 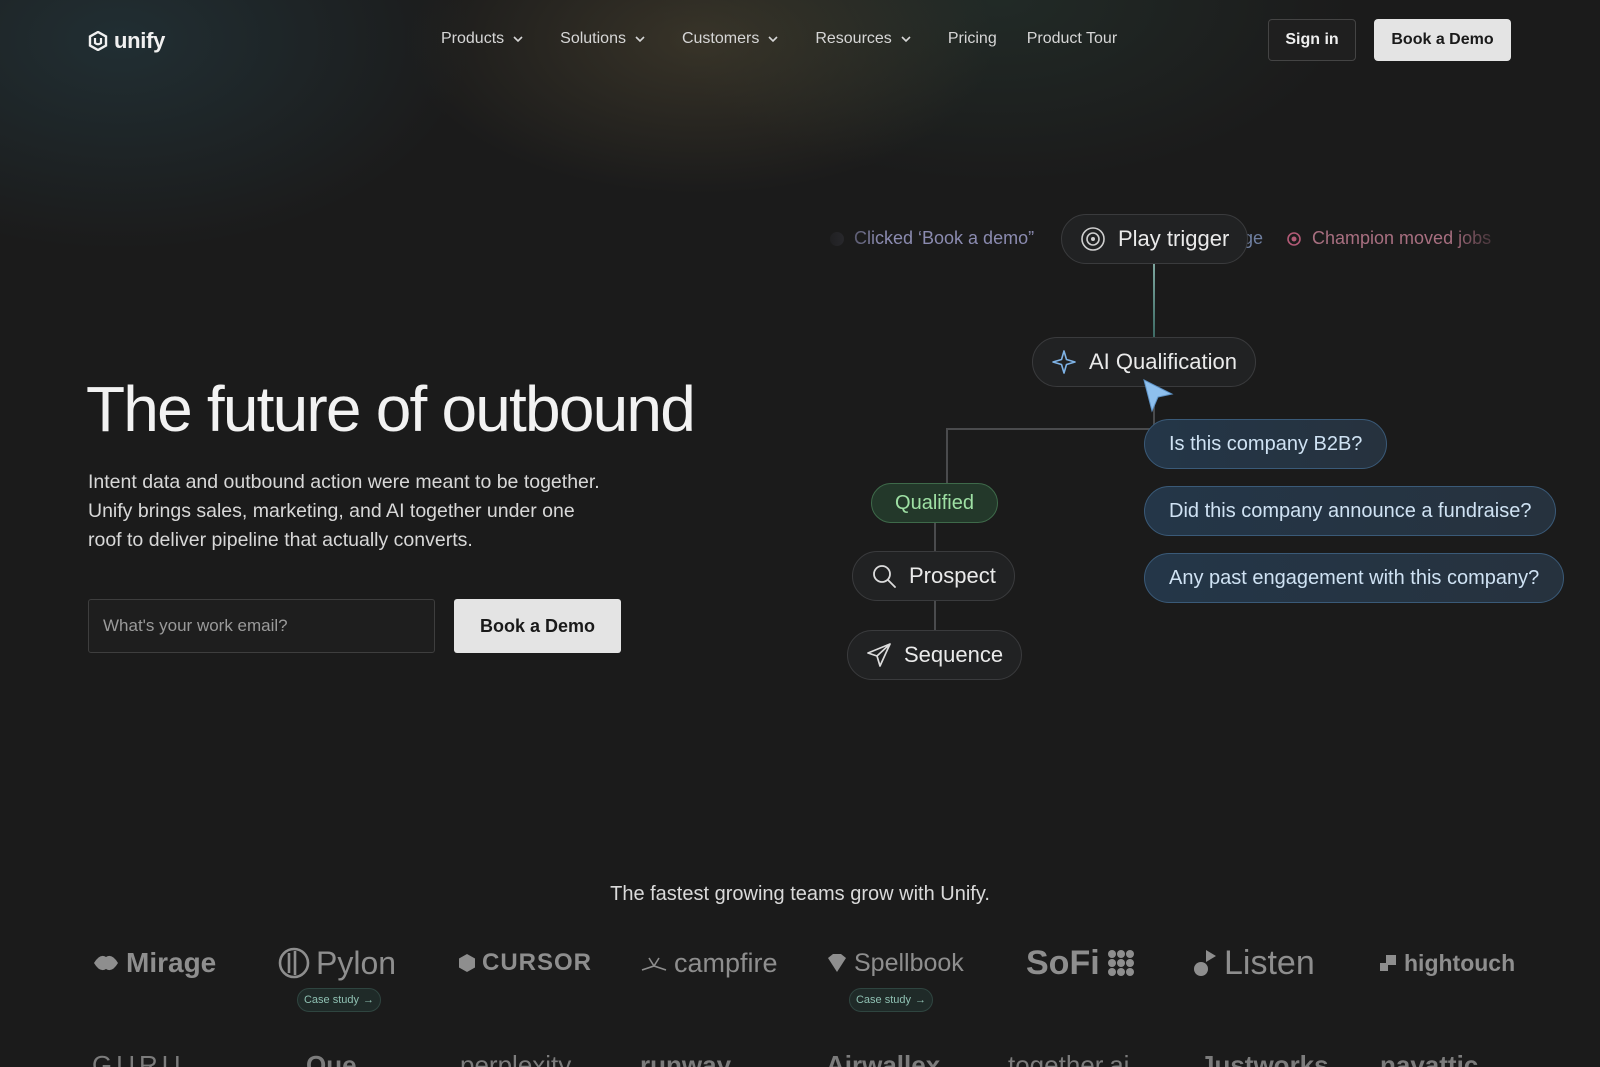 I want to click on logo-text: Pylon, so click(x=356, y=962).